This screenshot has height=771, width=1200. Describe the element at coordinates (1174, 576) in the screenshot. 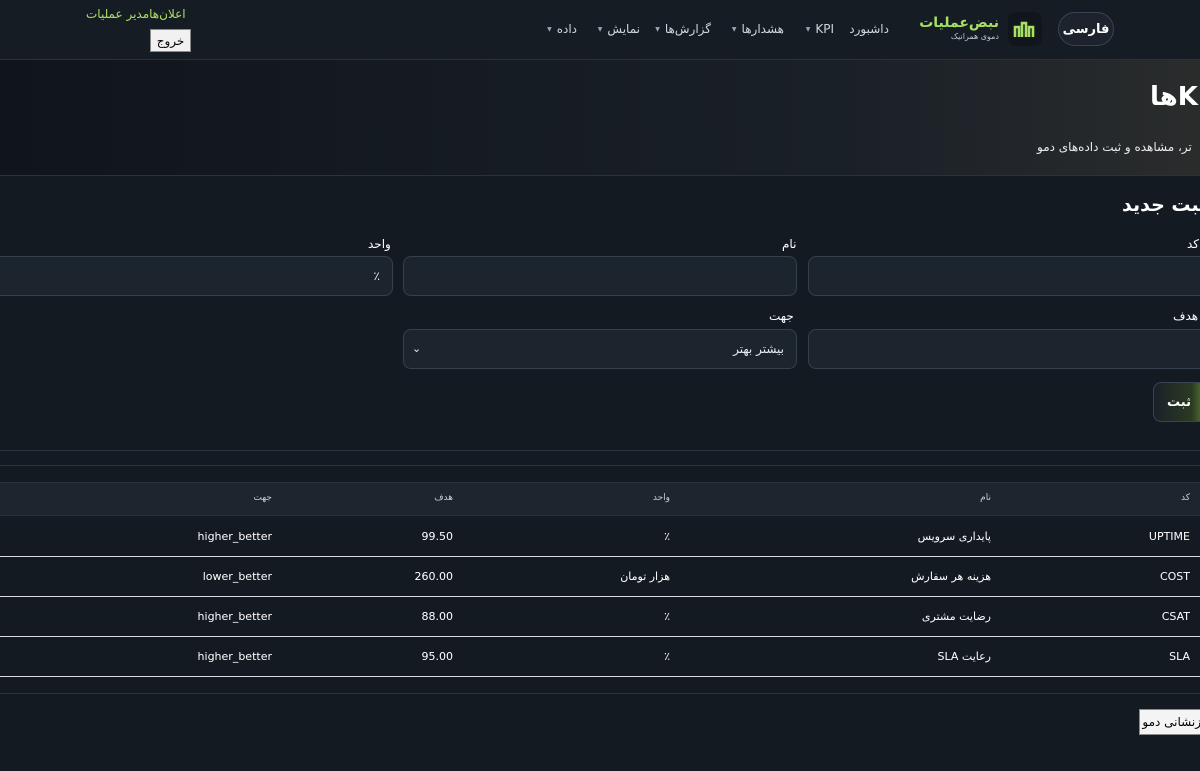

I see `cell-code: COST` at that location.